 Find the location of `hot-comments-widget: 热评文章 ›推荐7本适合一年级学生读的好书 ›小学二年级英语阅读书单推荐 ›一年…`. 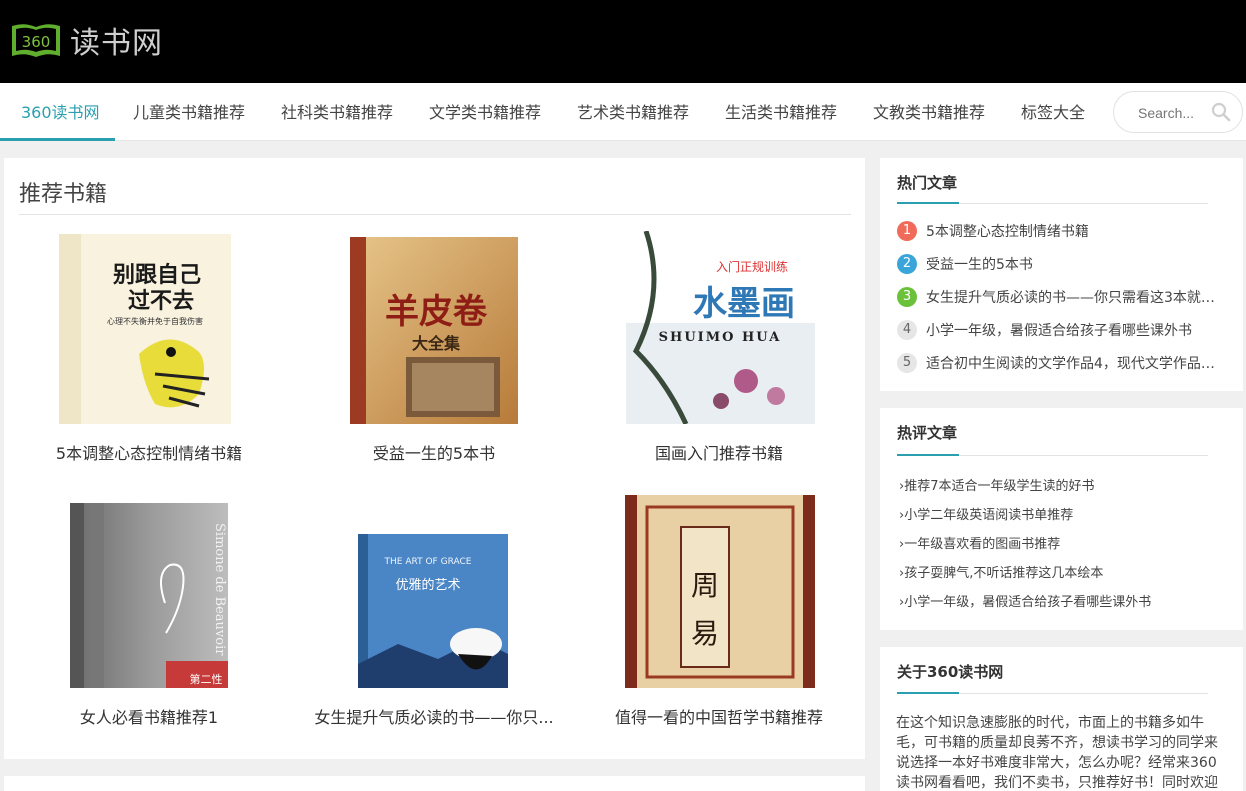

hot-comments-widget: 热评文章 ›推荐7本适合一年级学生读的好书 ›小学二年级英语阅读书单推荐 ›一年… is located at coordinates (1061, 519).